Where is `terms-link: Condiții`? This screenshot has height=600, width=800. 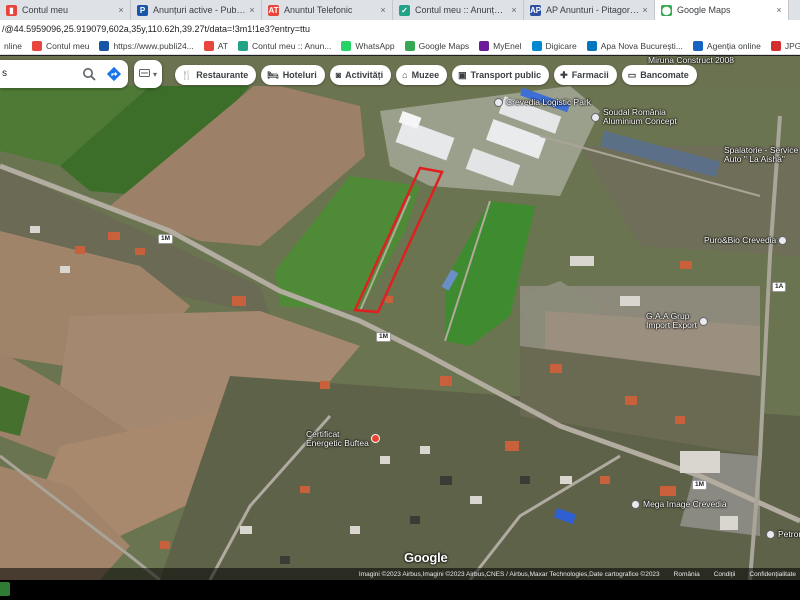
terms-link: Condiții is located at coordinates (725, 574).